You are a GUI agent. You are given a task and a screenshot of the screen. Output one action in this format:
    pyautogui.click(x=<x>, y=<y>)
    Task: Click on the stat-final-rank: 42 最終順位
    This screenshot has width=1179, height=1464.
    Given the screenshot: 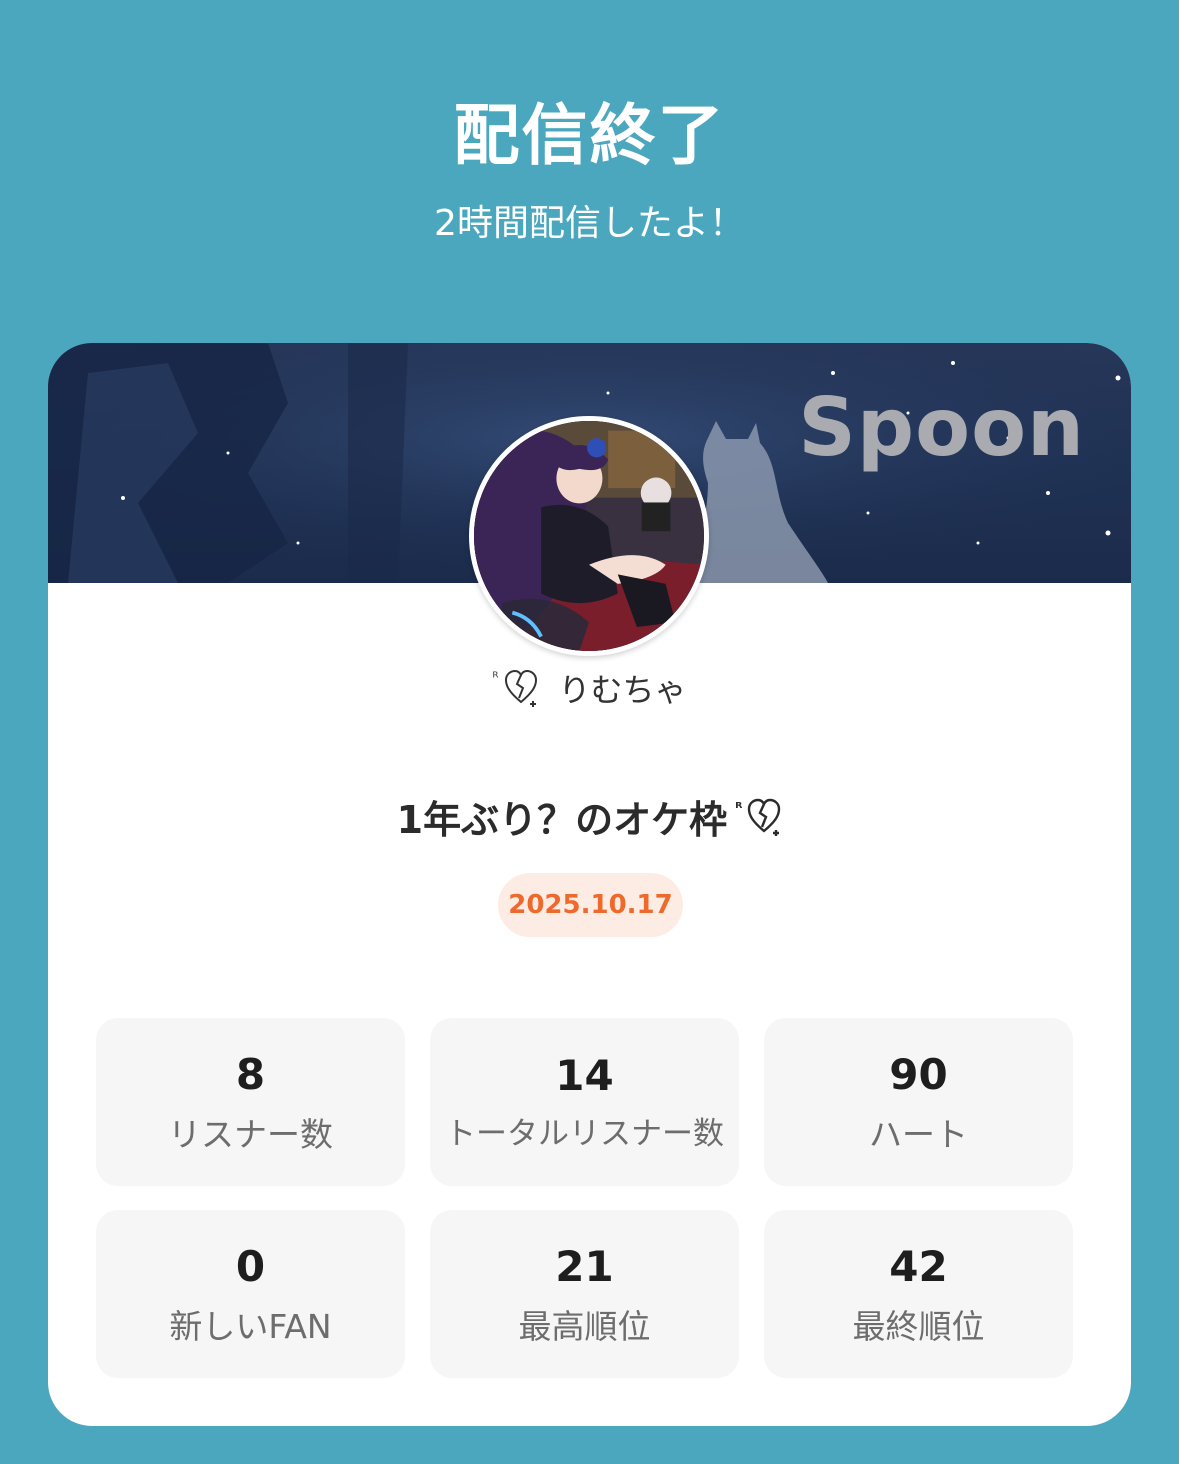 What is the action you would take?
    pyautogui.click(x=918, y=1294)
    